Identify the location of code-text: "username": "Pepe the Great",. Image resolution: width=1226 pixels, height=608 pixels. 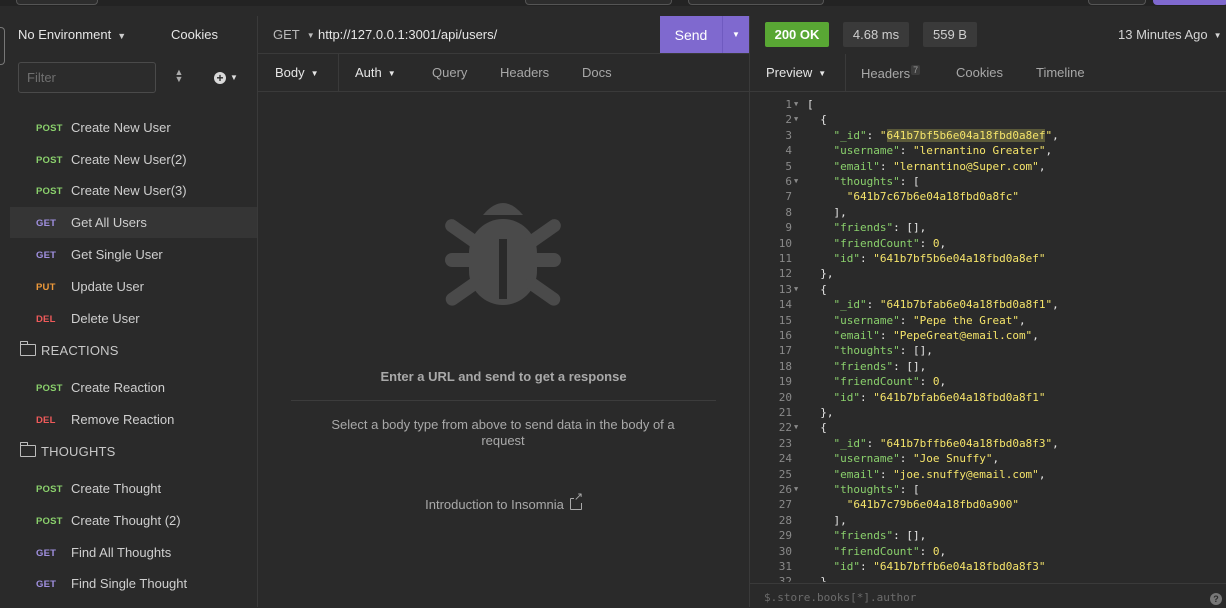
(929, 320).